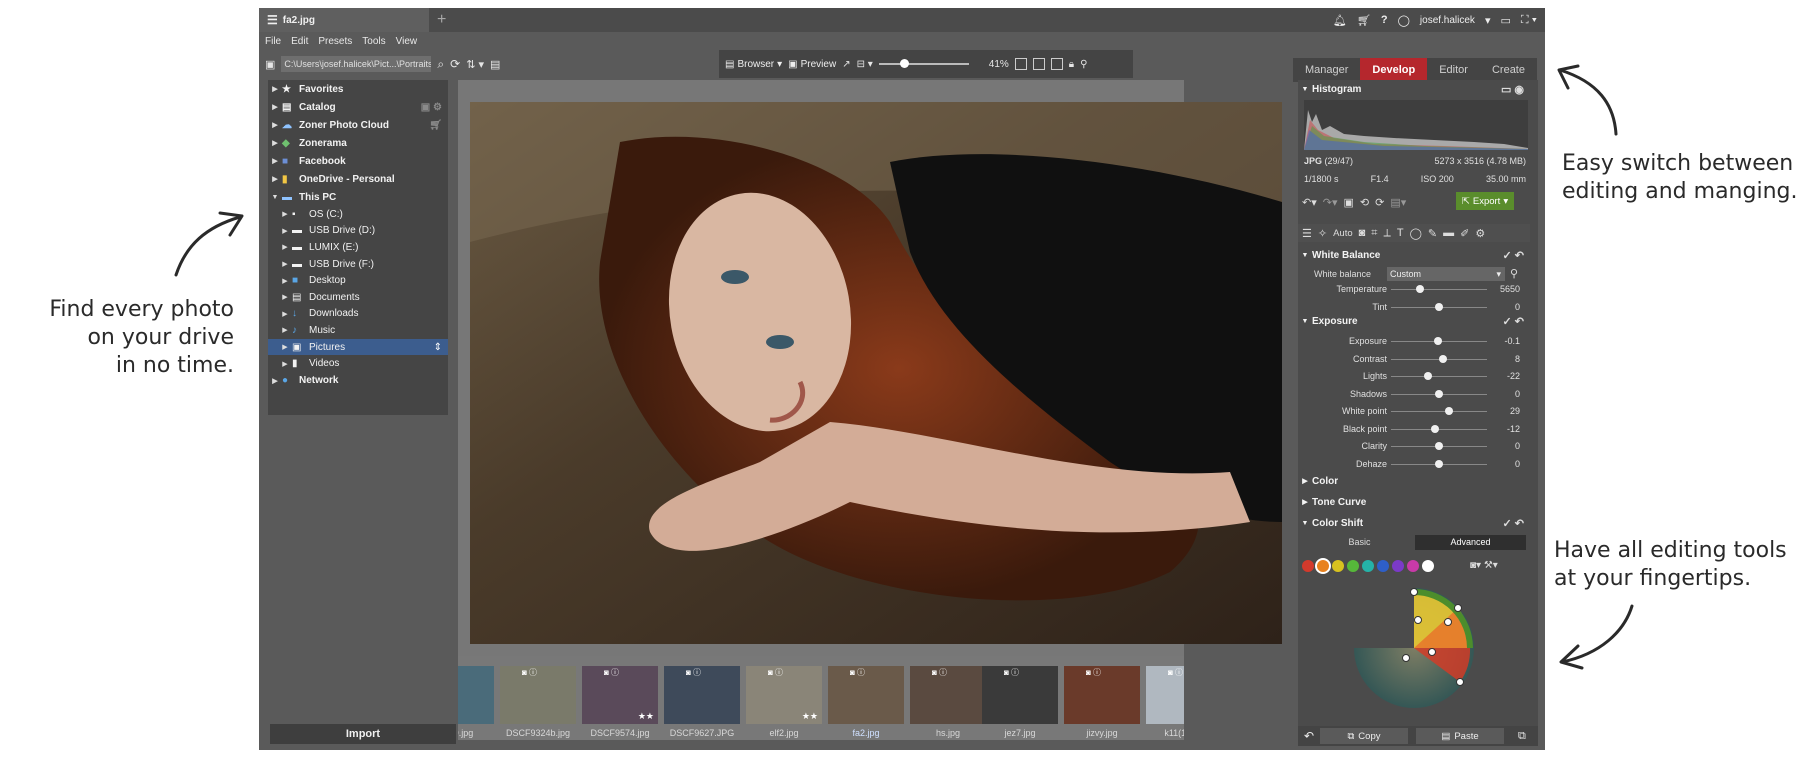  Describe the element at coordinates (923, 63) in the screenshot. I see `zoom-slider` at that location.